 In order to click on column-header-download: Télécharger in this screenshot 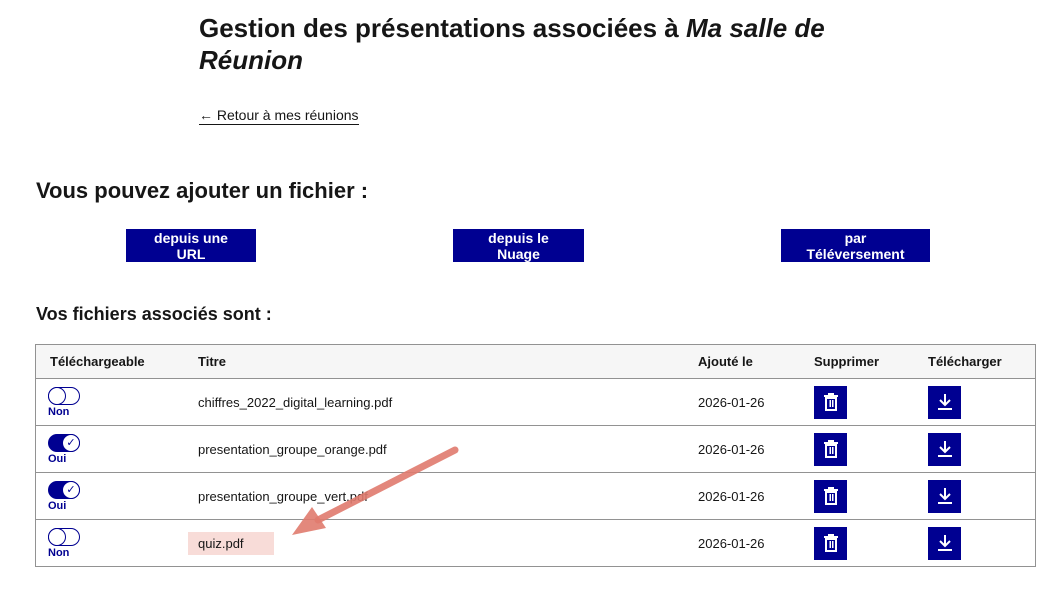, I will do `click(982, 361)`.